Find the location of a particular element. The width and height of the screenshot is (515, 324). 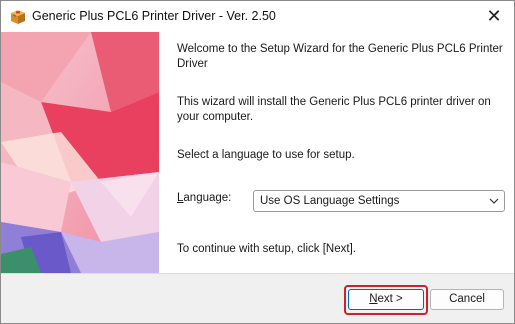

close-button: ✕ is located at coordinates (494, 16).